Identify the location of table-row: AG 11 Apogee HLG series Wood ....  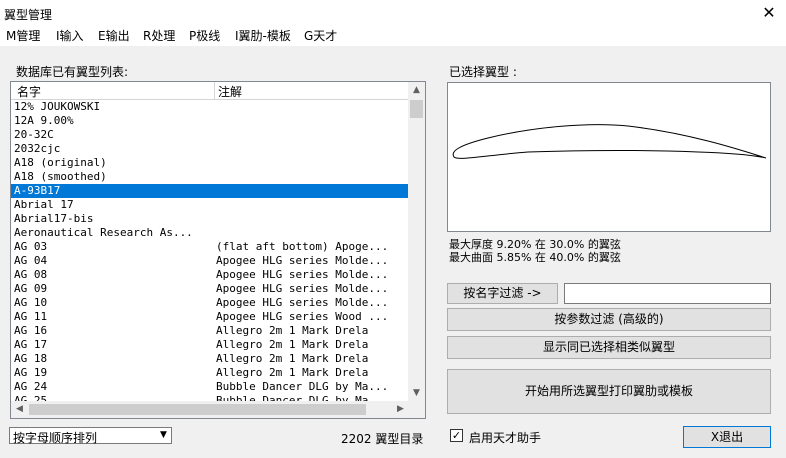
(210, 317).